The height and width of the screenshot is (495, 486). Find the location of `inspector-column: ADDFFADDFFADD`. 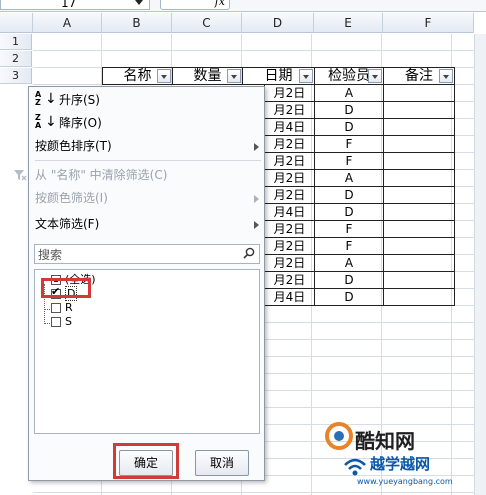

inspector-column: ADDFFADDFFADD is located at coordinates (349, 195).